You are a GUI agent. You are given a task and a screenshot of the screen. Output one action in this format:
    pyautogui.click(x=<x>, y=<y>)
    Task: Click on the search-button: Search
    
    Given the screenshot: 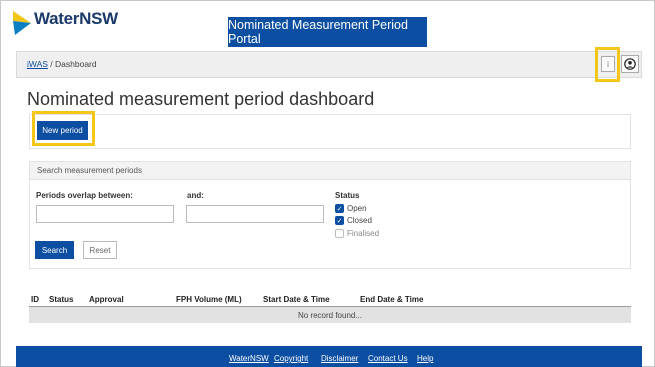 What is the action you would take?
    pyautogui.click(x=54, y=250)
    